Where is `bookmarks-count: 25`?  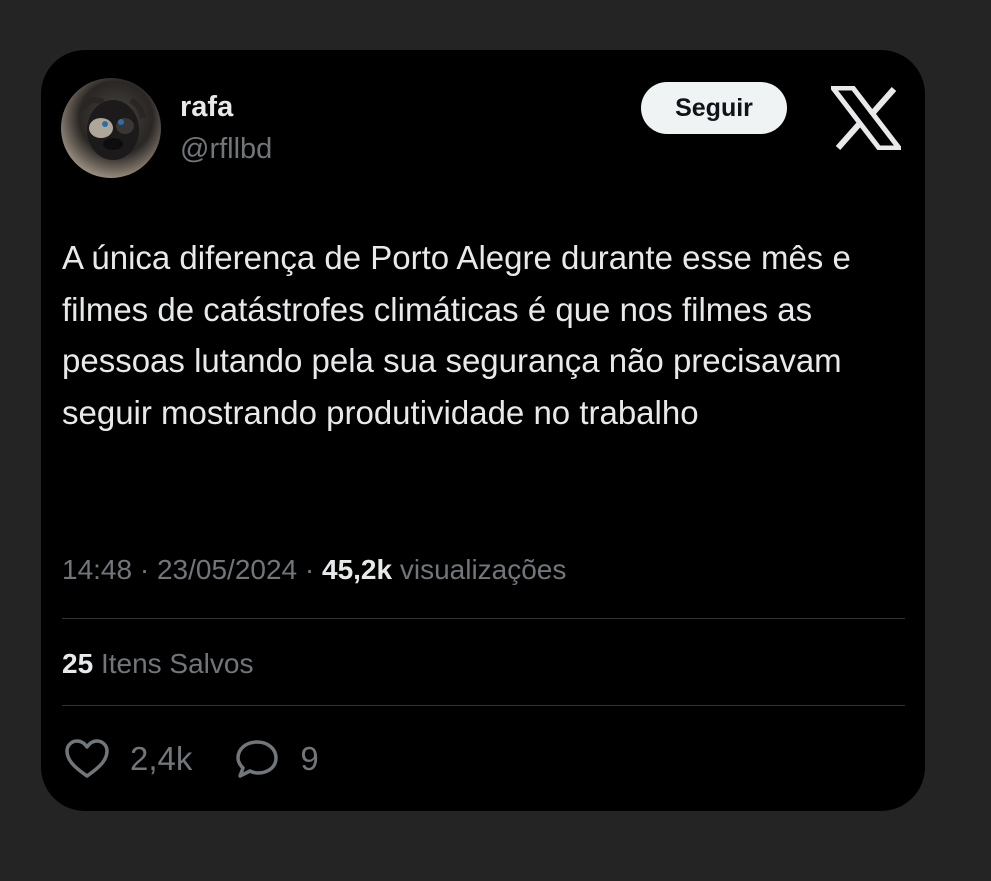 bookmarks-count: 25 is located at coordinates (78, 663).